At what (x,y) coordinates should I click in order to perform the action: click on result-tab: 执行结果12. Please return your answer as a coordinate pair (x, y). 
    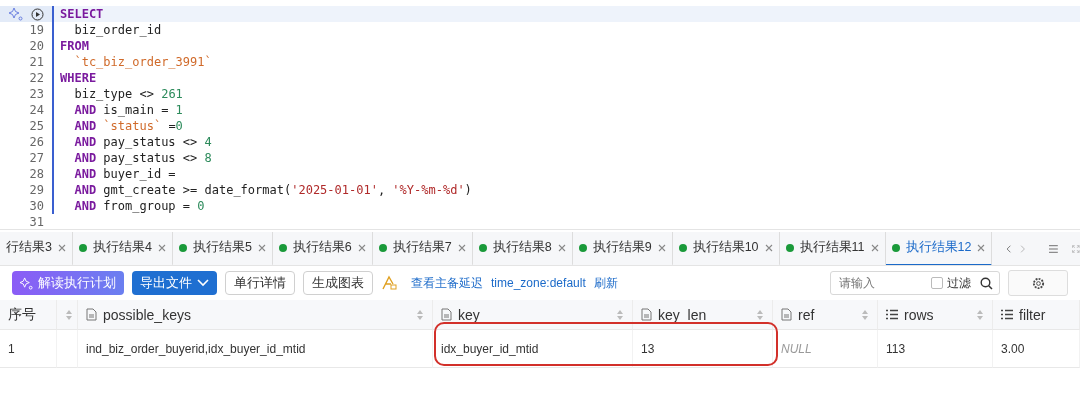
    Looking at the image, I should click on (939, 248).